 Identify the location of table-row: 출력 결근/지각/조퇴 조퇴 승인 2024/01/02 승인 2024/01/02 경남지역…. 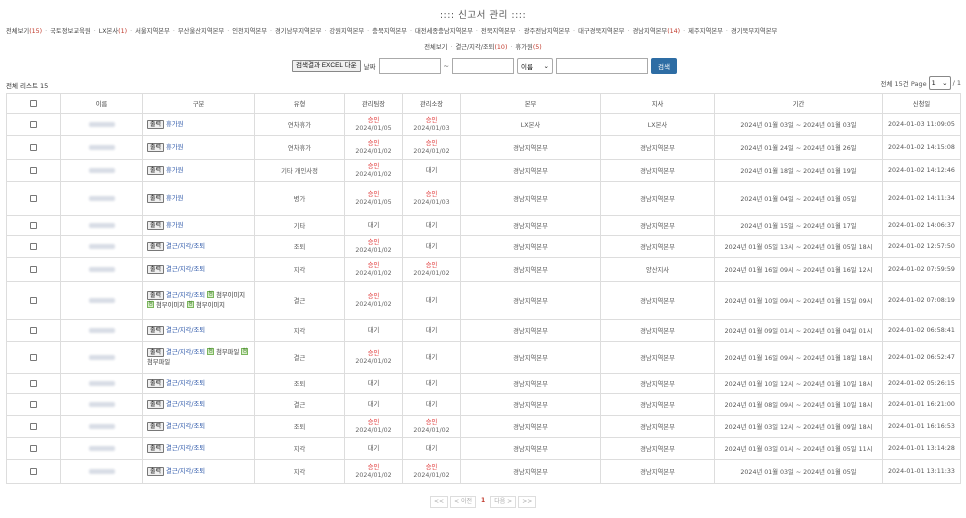
(483, 426).